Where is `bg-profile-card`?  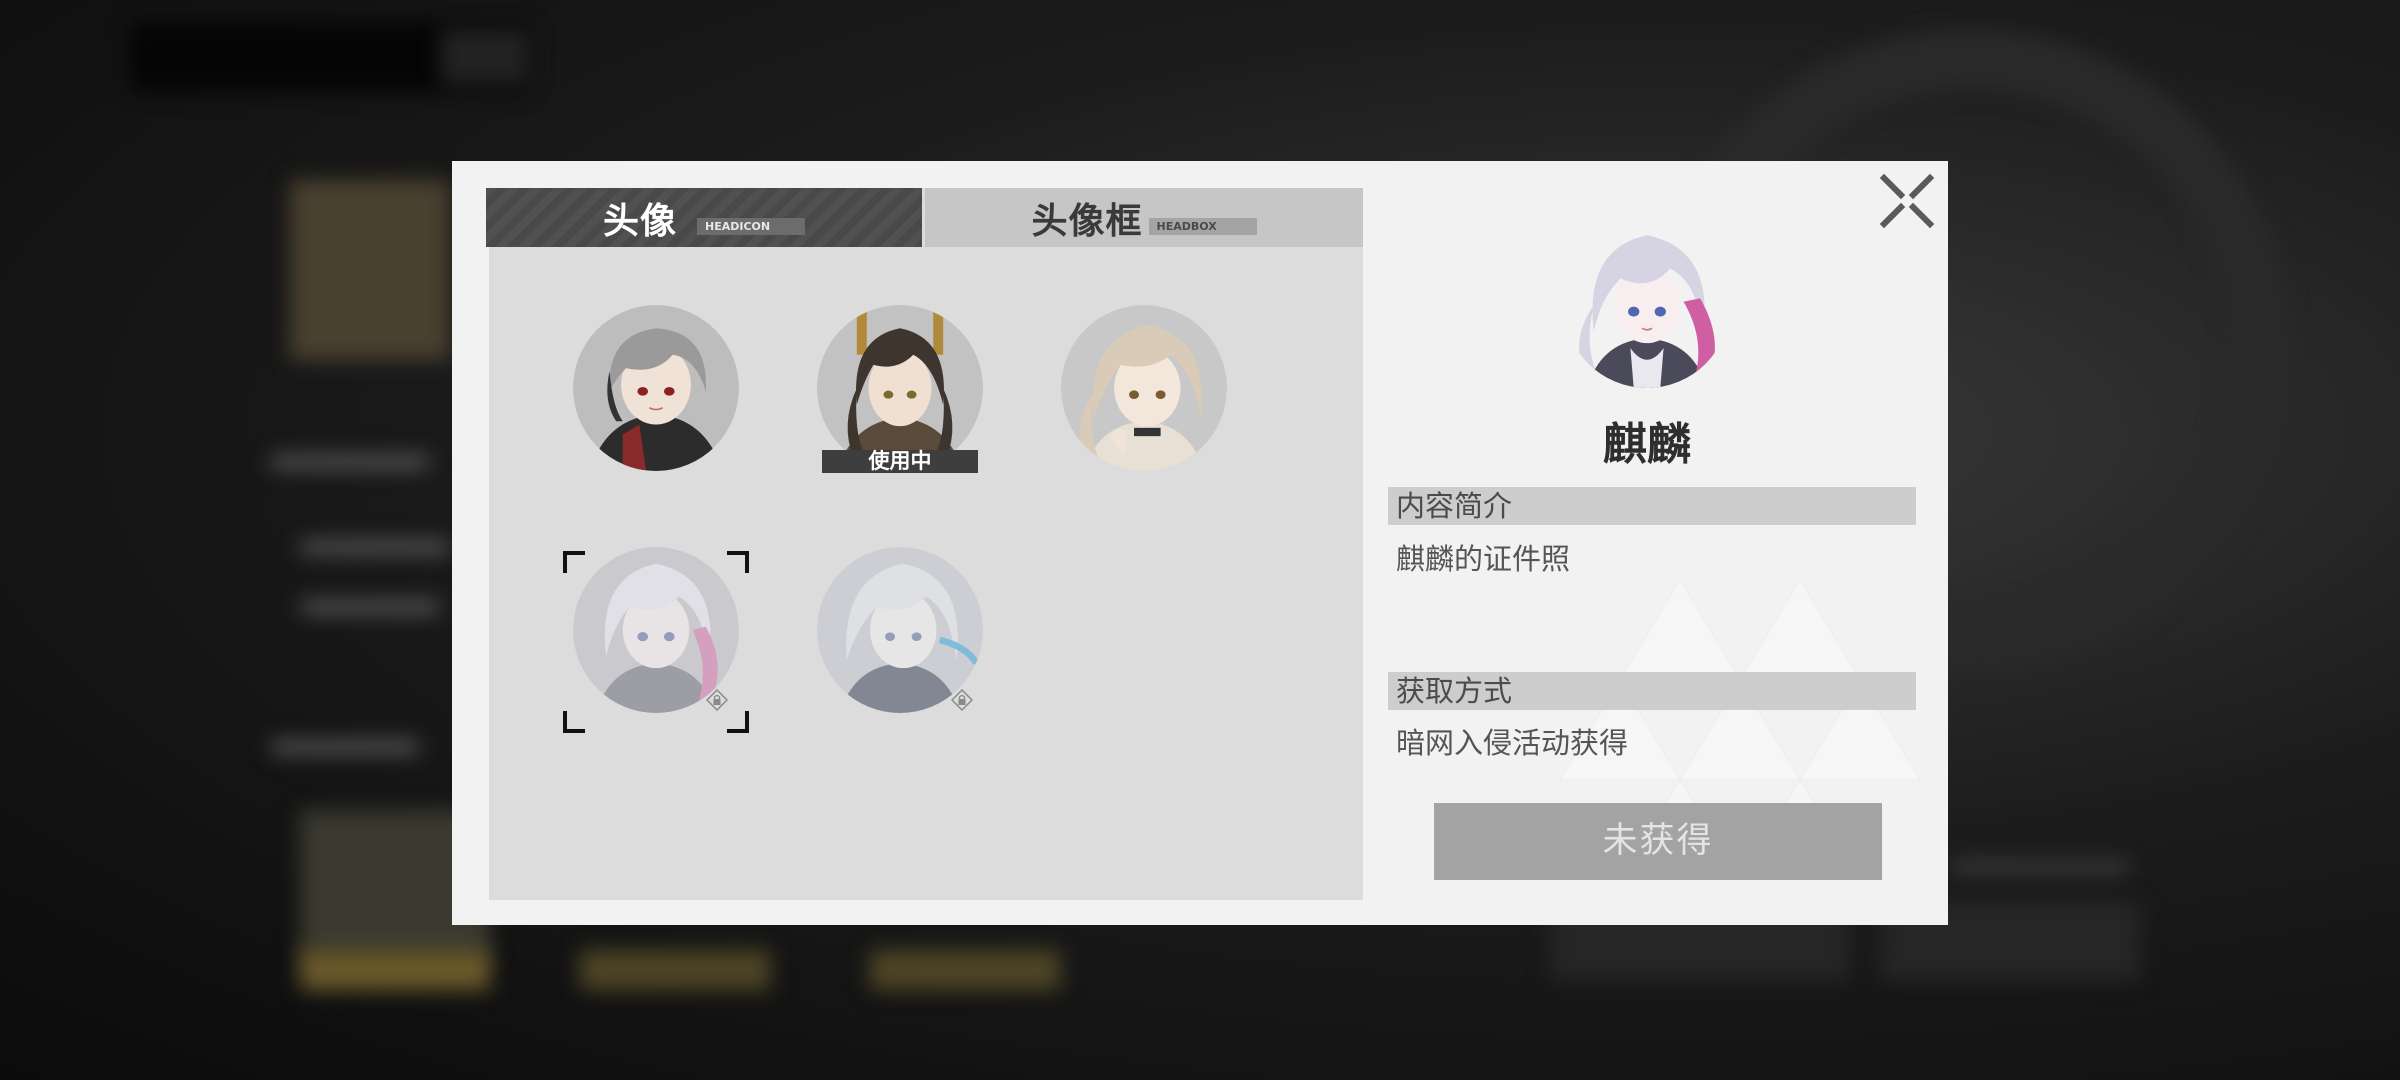
bg-profile-card is located at coordinates (370, 270).